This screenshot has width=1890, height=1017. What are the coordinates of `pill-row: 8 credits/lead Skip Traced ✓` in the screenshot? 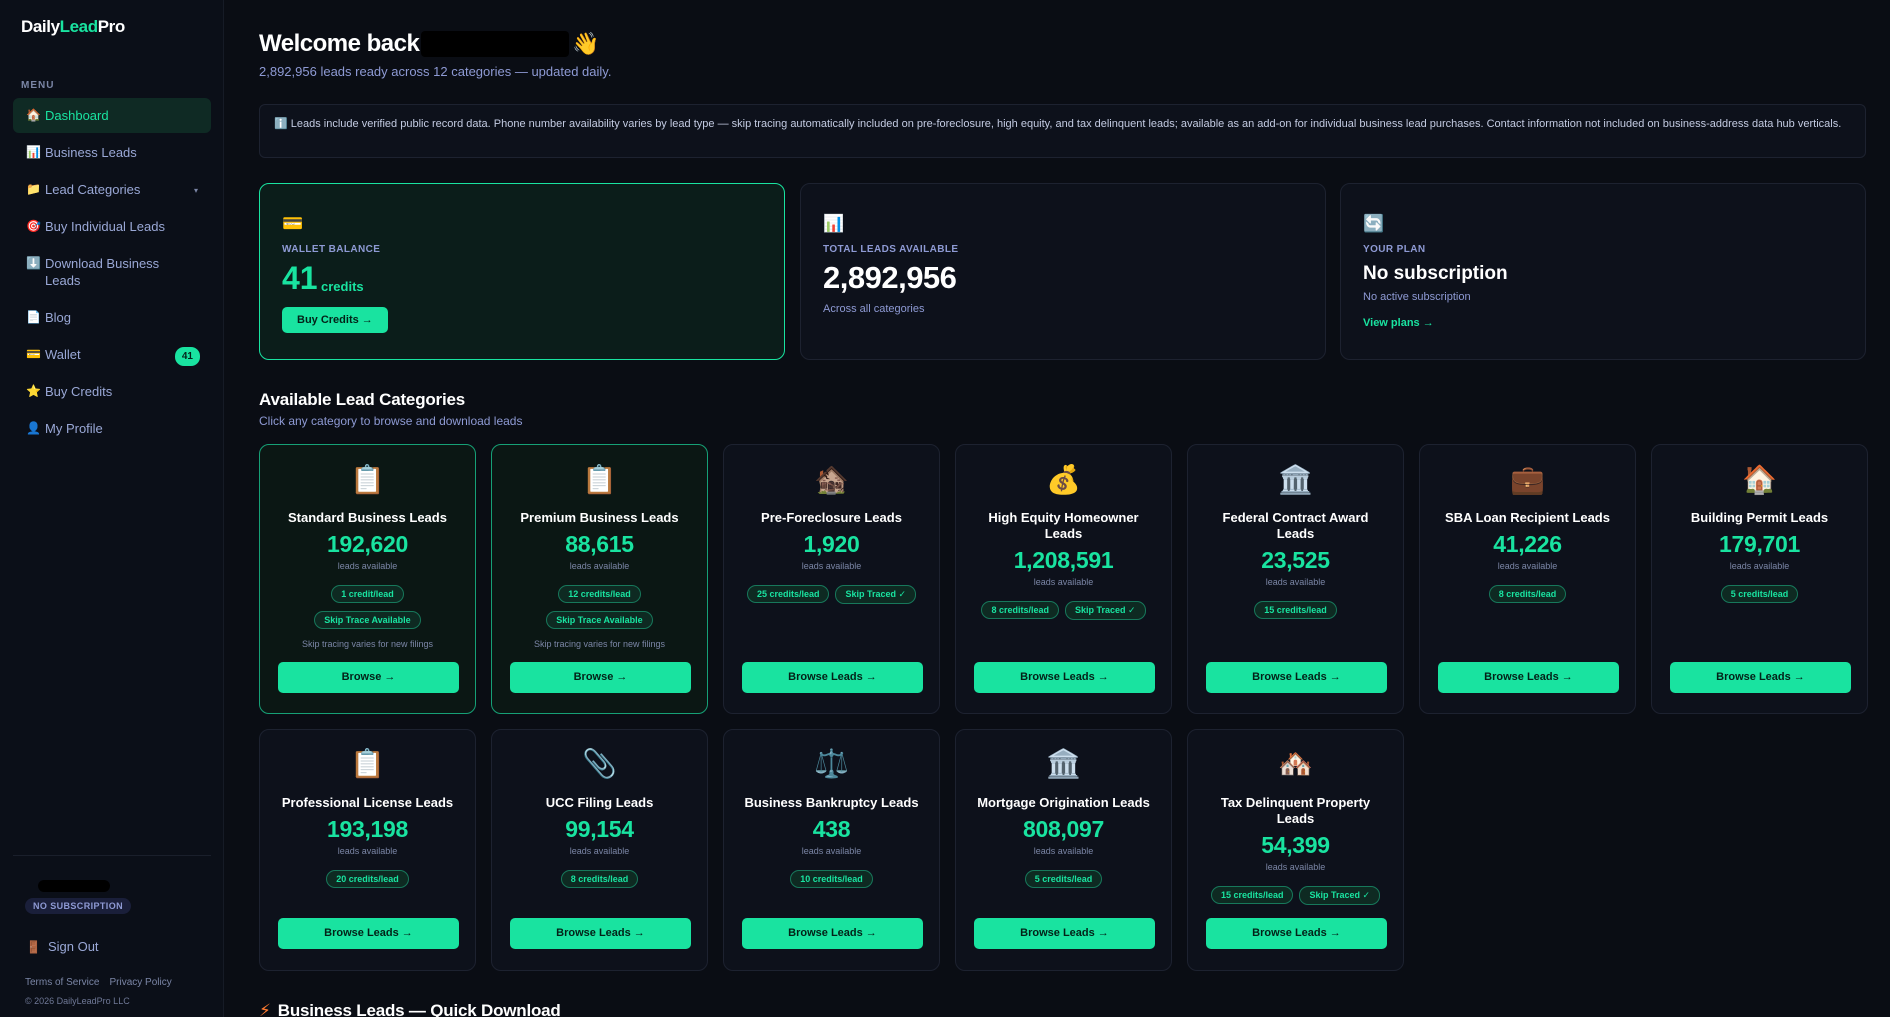 It's located at (1063, 610).